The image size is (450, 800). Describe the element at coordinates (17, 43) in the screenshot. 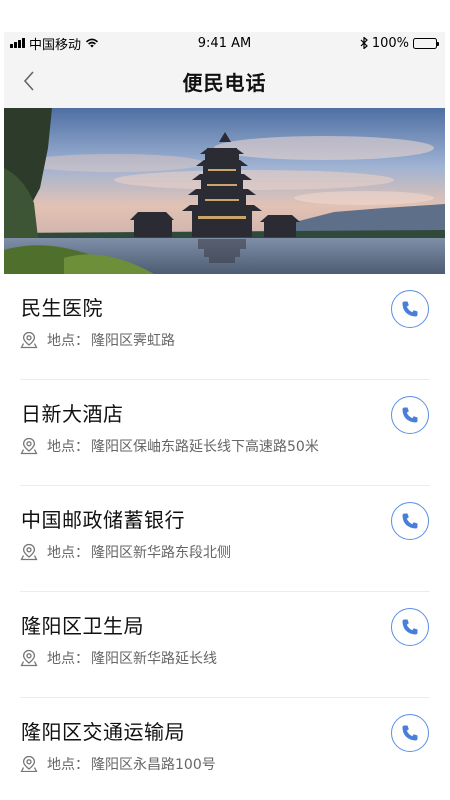

I see `signal-icon` at that location.